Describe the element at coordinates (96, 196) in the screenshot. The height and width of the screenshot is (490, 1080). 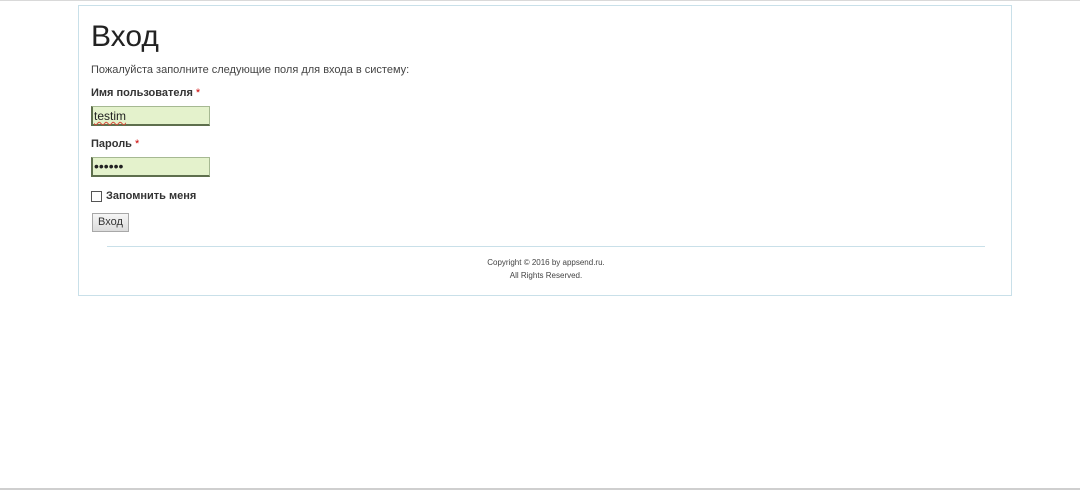
I see `remember-me-checkbox` at that location.